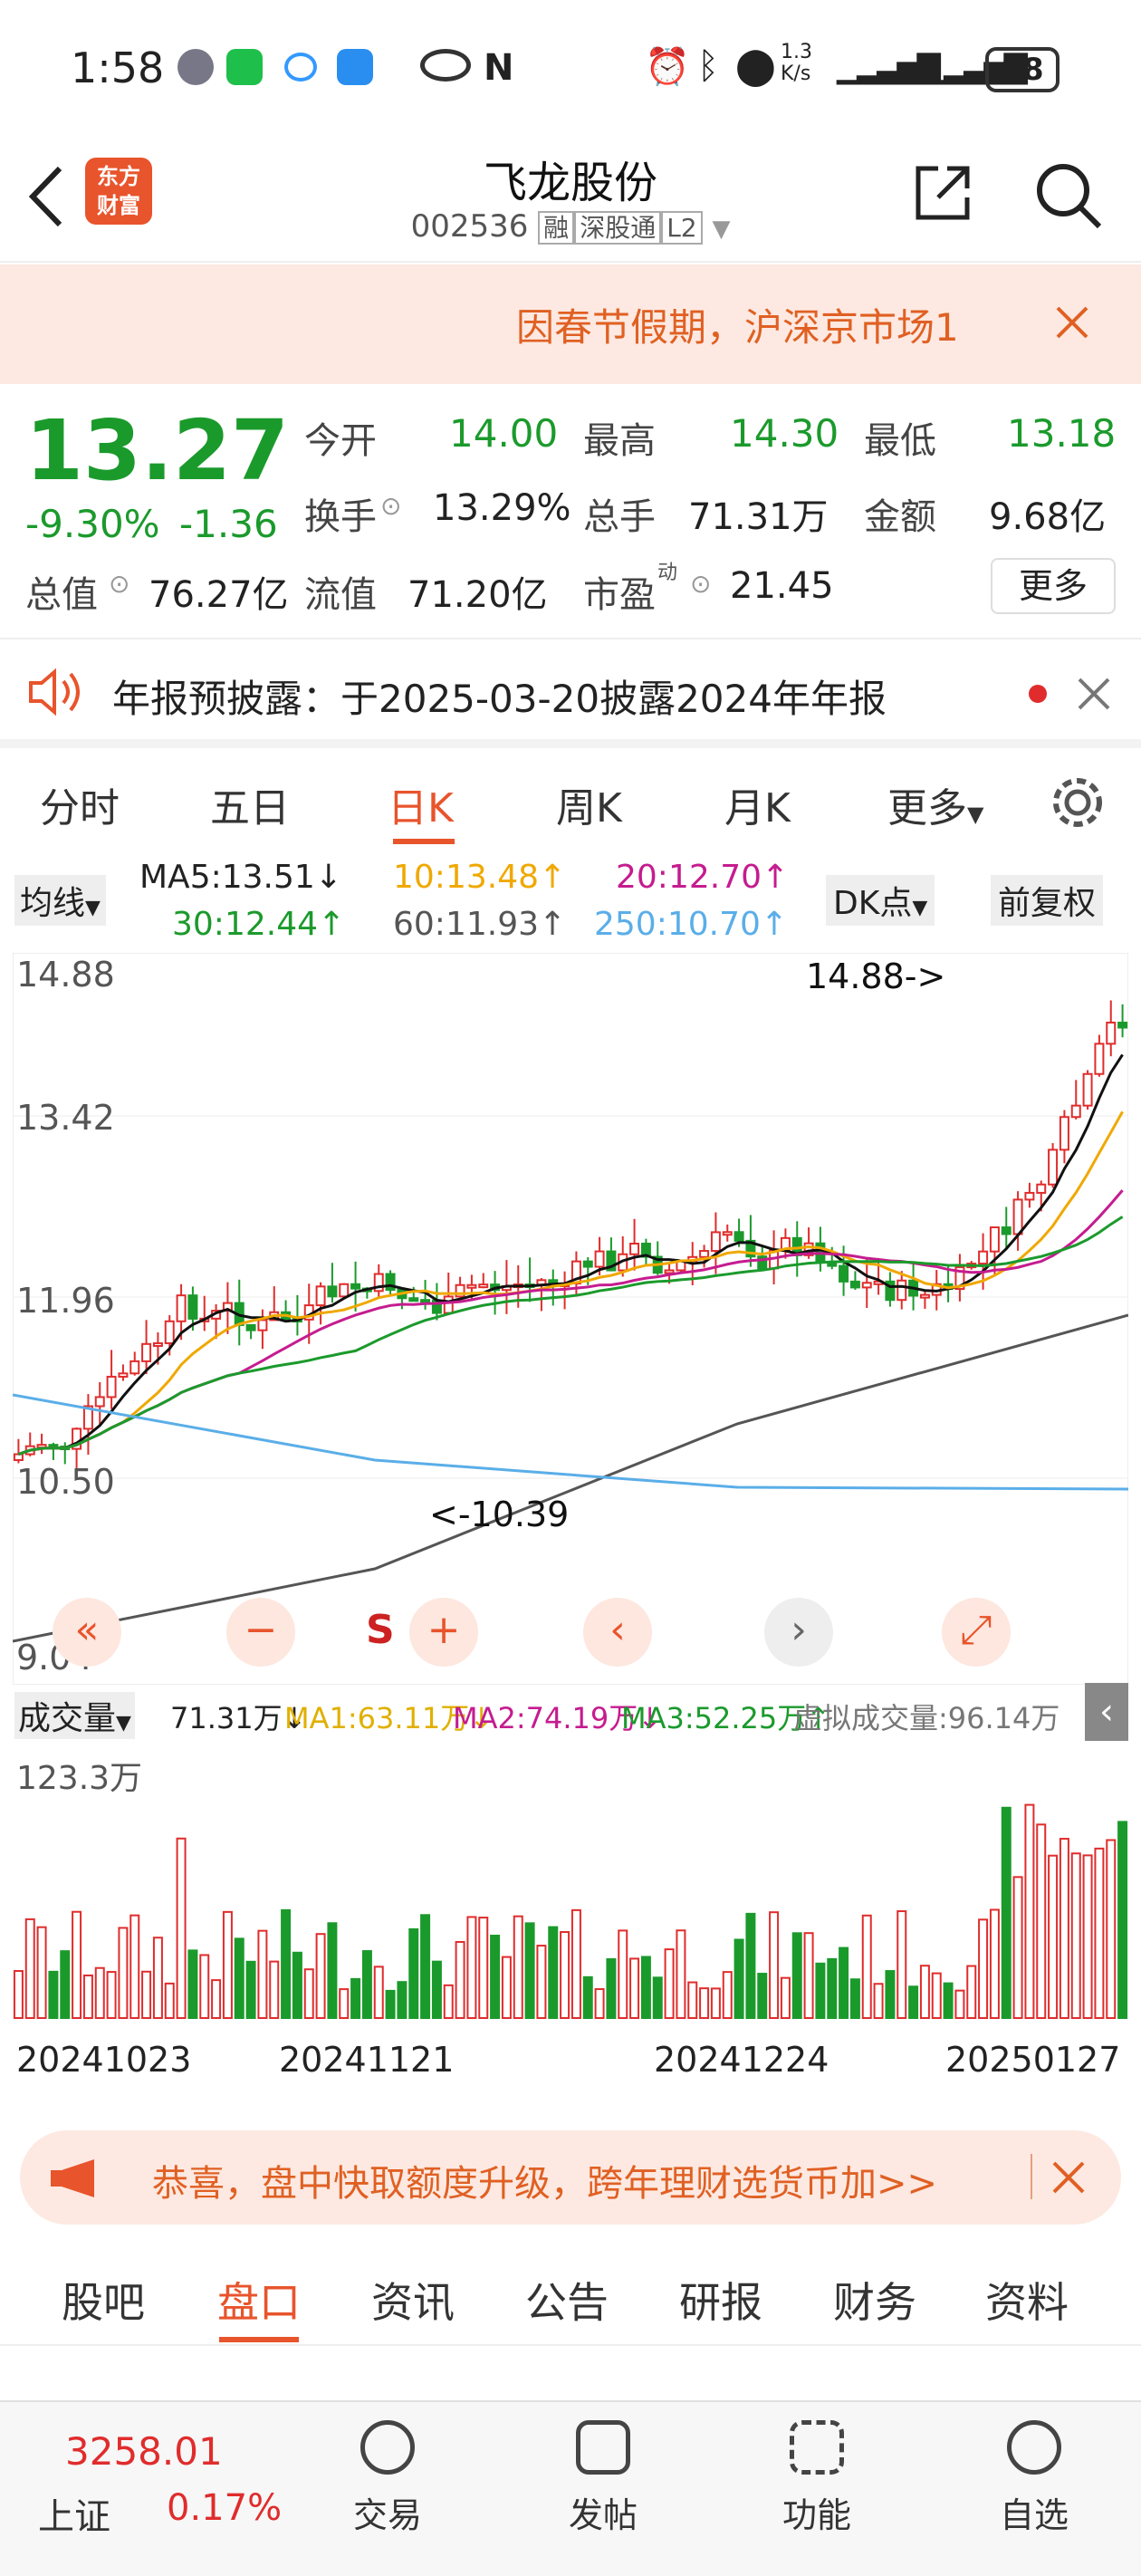 This screenshot has height=2576, width=1141. I want to click on settings-icon, so click(1078, 802).